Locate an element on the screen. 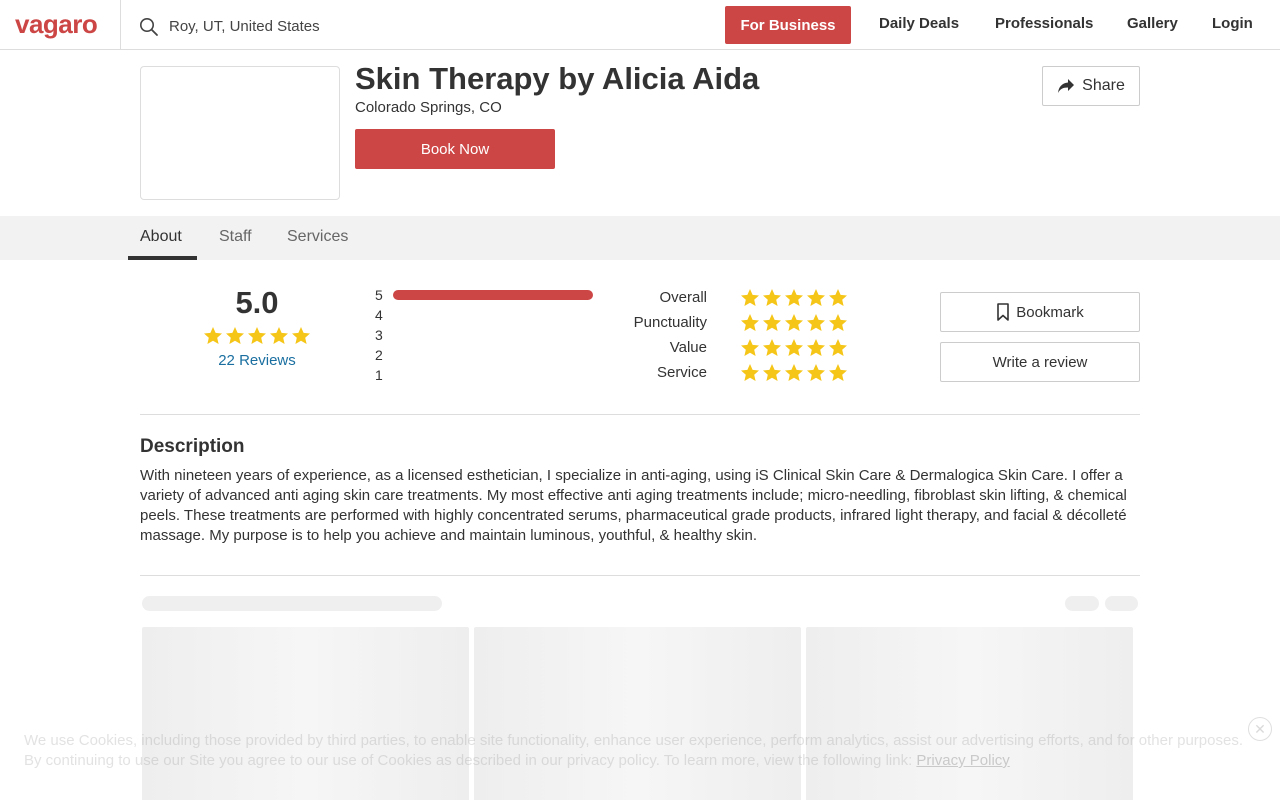 The height and width of the screenshot is (800, 1280). reviews-link: 22 Reviews is located at coordinates (257, 360).